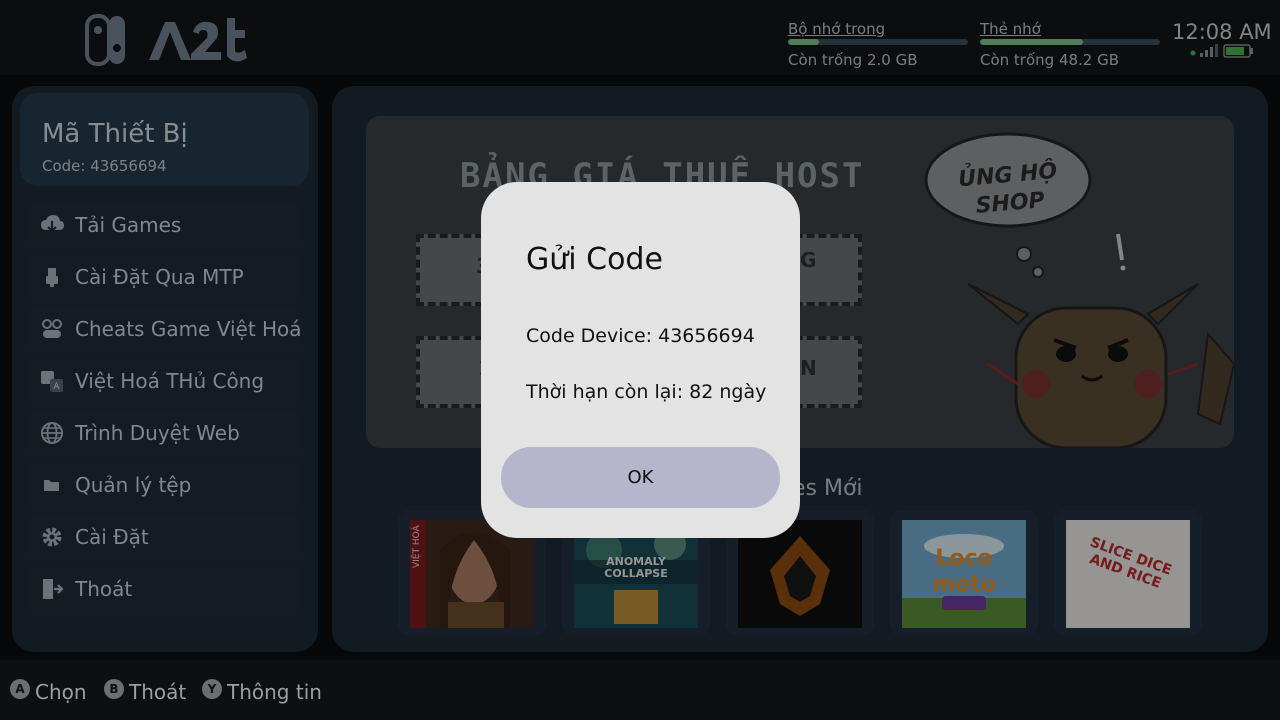  What do you see at coordinates (212, 689) in the screenshot?
I see `y-button-icon: Y` at bounding box center [212, 689].